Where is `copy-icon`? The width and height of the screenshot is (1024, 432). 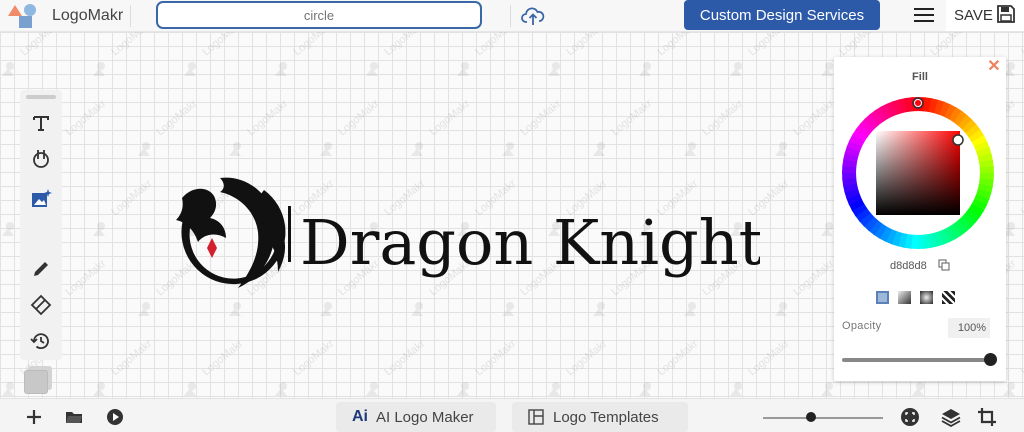 copy-icon is located at coordinates (944, 265).